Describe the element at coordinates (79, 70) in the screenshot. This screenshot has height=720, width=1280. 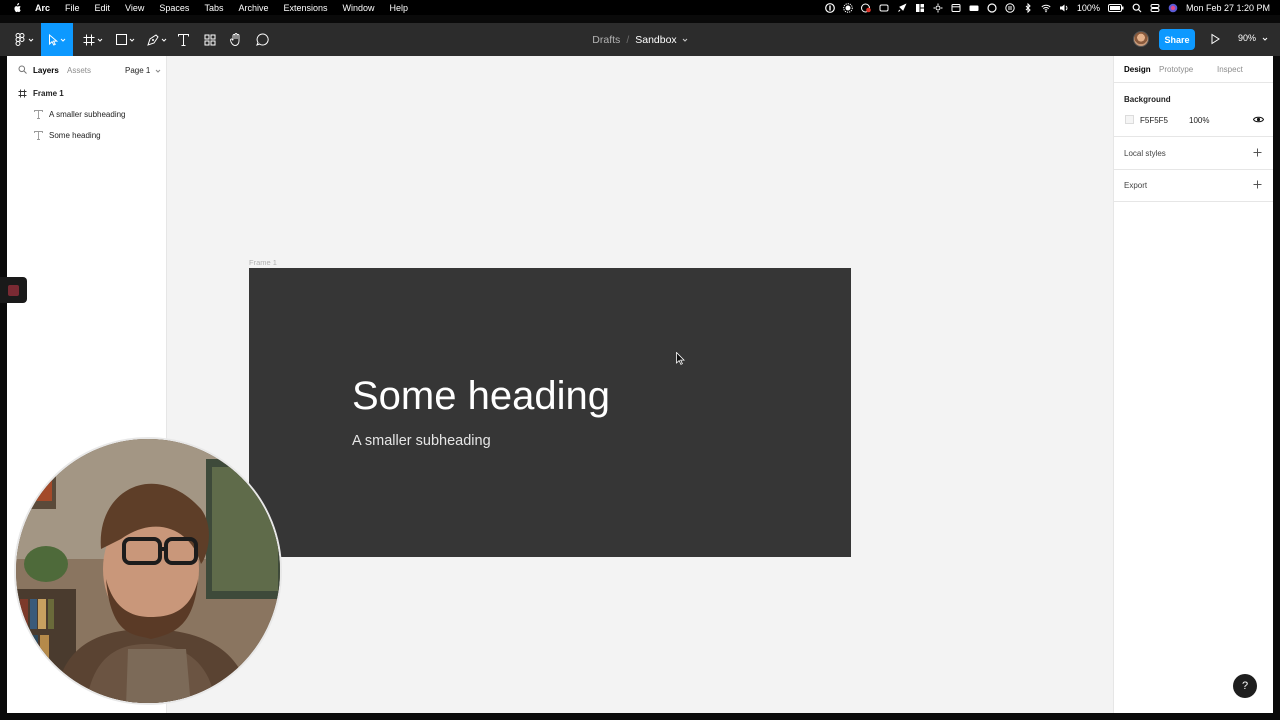
I see `tab-assets: Assets` at that location.